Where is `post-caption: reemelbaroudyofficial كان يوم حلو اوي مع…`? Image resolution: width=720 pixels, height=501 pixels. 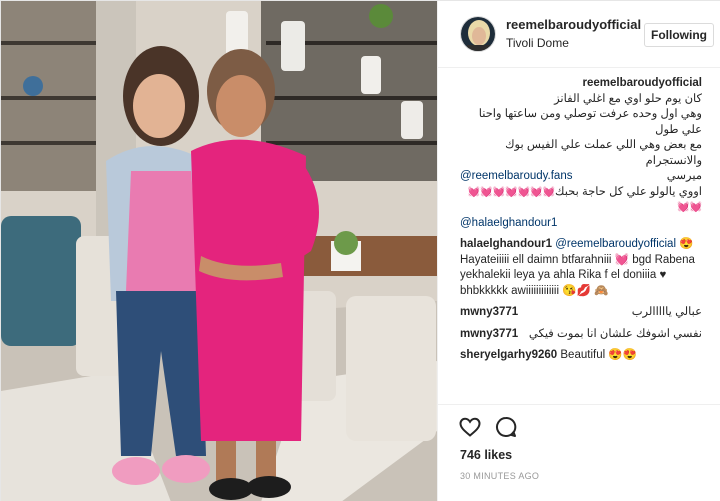
post-caption: reemelbaroudyofficial كان يوم حلو اوي مع… is located at coordinates (581, 154).